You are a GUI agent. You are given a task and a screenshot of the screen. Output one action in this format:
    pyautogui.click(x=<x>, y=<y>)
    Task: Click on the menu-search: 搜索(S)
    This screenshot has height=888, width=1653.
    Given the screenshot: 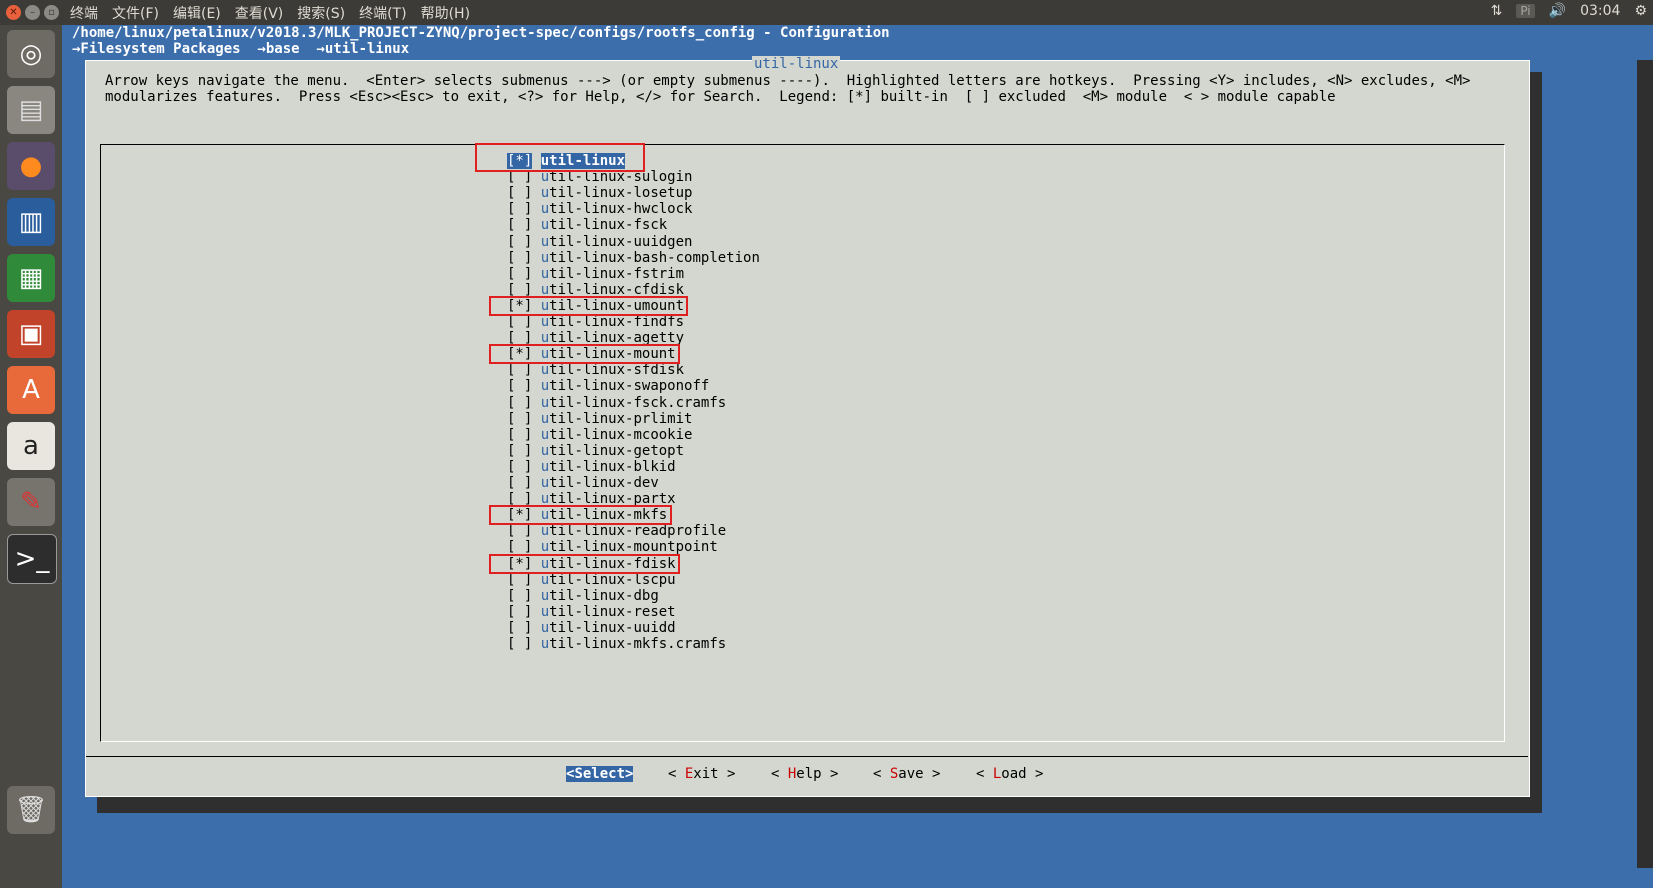 What is the action you would take?
    pyautogui.click(x=321, y=13)
    